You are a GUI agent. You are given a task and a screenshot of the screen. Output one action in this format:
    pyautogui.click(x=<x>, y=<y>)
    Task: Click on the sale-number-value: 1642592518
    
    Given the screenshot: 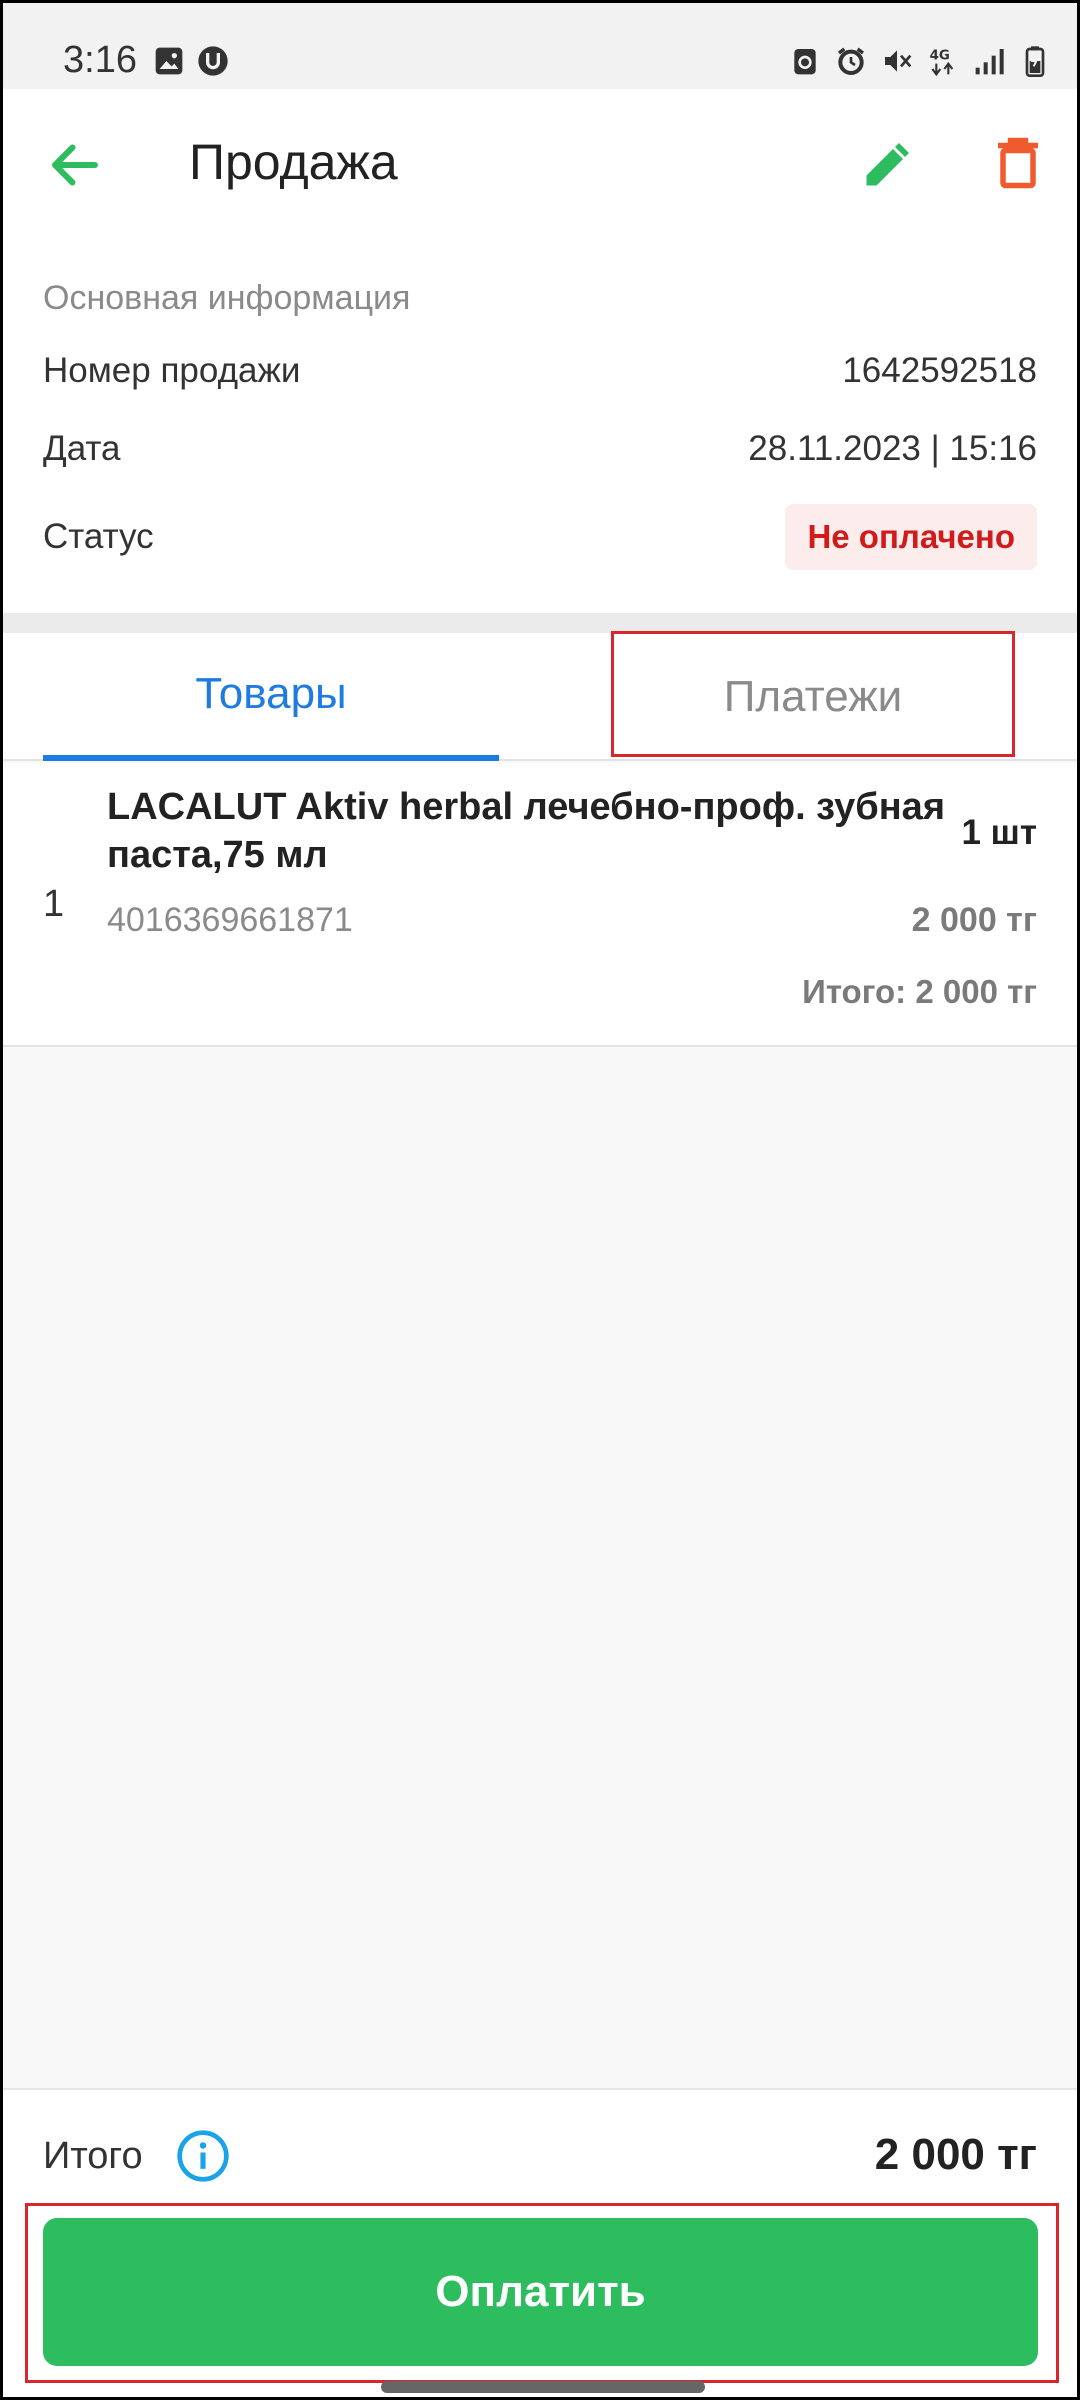 What is the action you would take?
    pyautogui.click(x=939, y=370)
    